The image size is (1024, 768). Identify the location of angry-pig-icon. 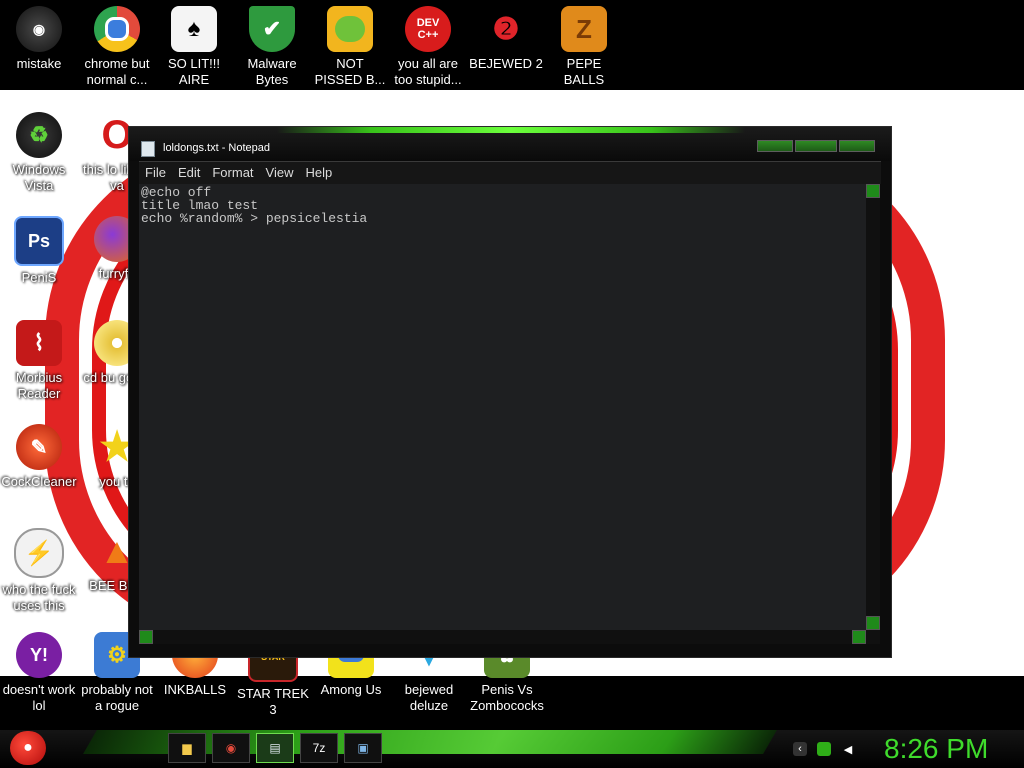
(350, 29).